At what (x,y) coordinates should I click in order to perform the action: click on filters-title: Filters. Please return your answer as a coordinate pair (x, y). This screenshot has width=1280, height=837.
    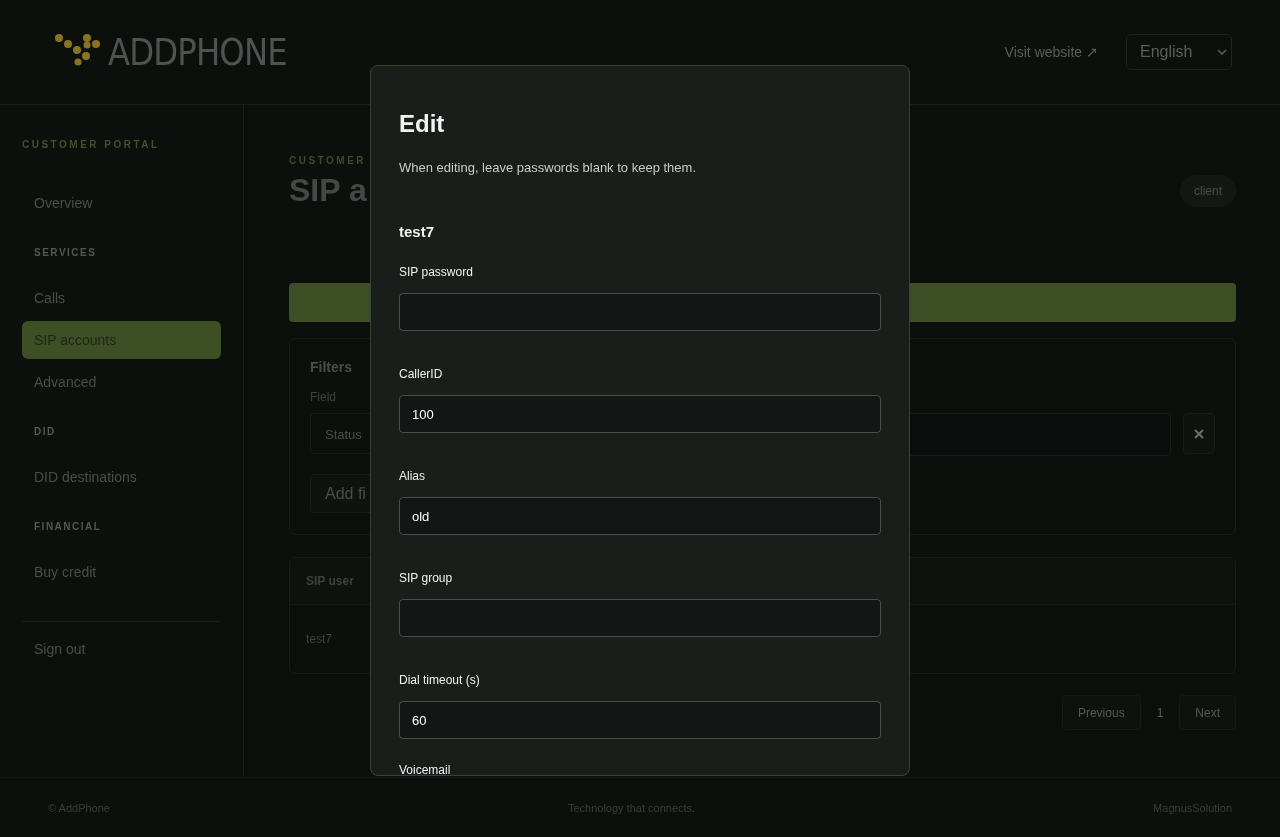
    Looking at the image, I should click on (331, 367).